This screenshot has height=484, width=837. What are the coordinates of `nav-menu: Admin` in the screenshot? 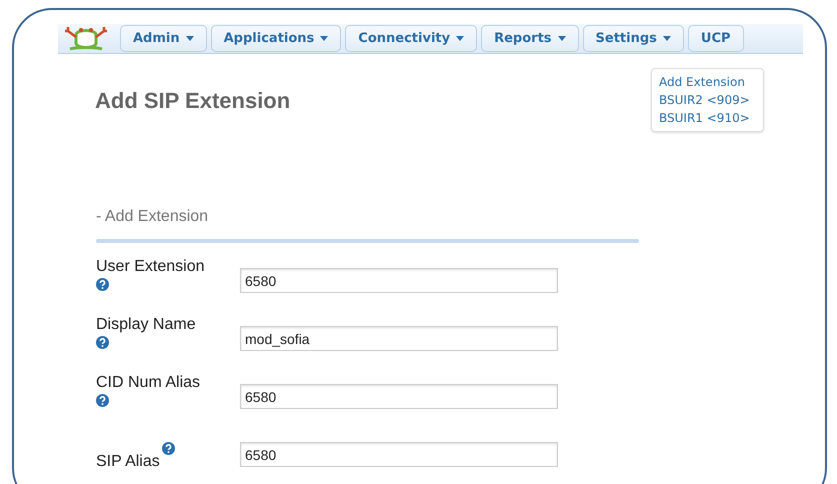 It's located at (163, 38).